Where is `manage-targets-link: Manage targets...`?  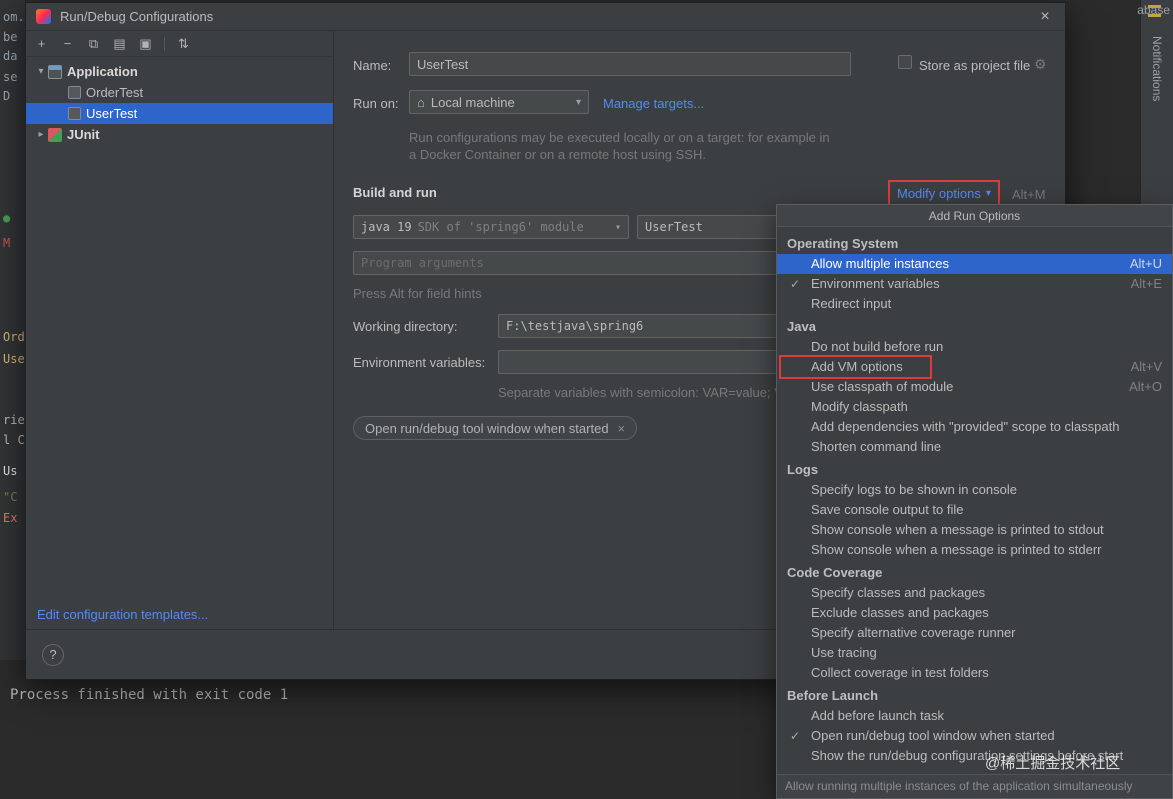
manage-targets-link: Manage targets... is located at coordinates (653, 103).